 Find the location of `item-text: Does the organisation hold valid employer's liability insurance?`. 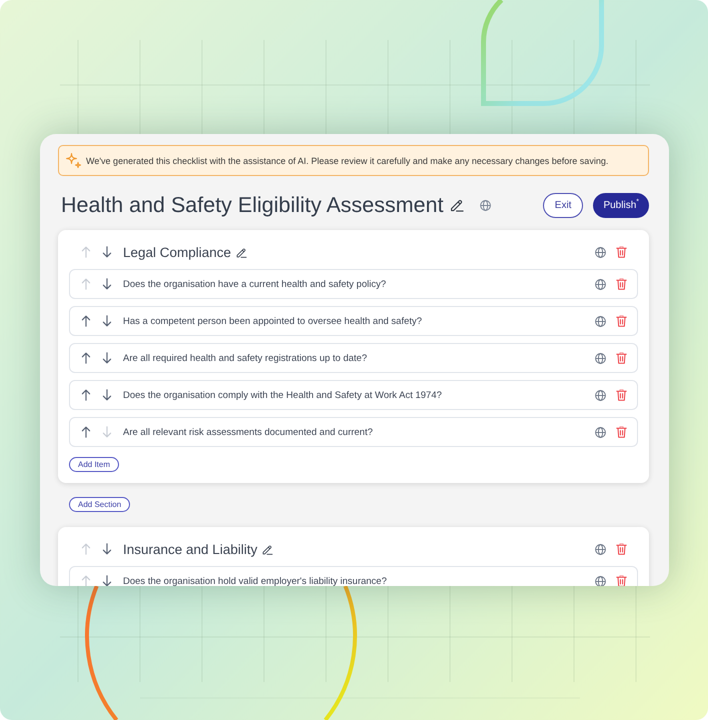

item-text: Does the organisation hold valid employer's liability insurance? is located at coordinates (255, 581).